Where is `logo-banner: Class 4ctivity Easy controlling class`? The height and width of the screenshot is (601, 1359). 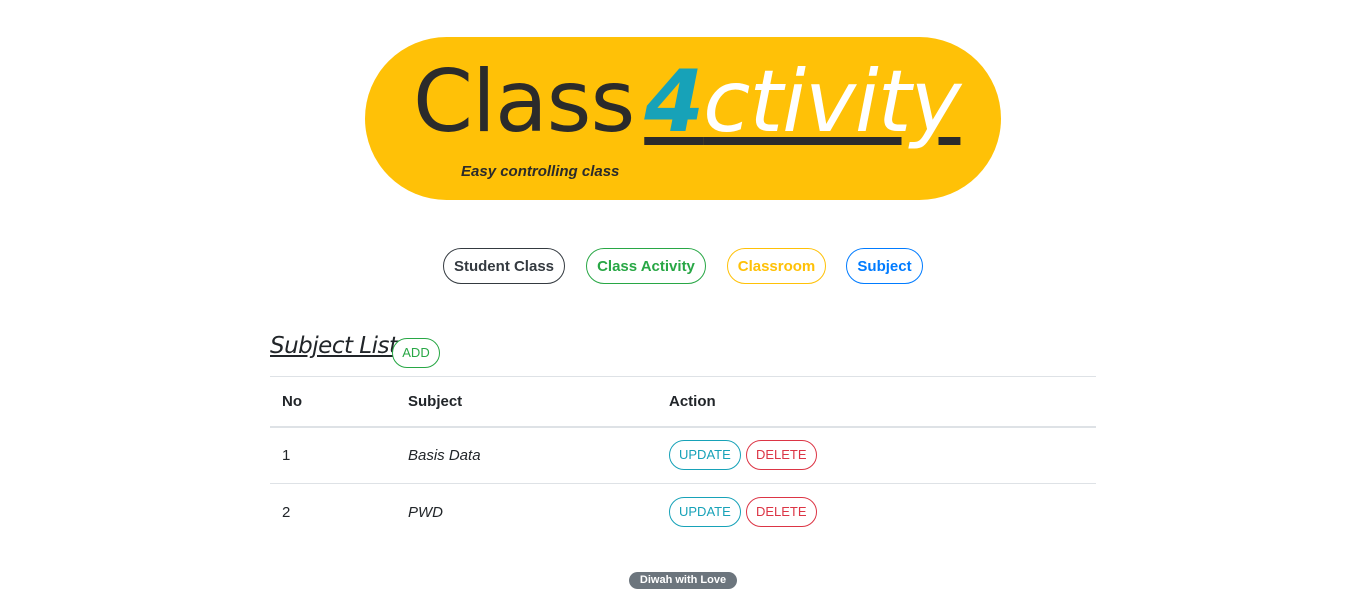
logo-banner: Class 4ctivity Easy controlling class is located at coordinates (683, 118).